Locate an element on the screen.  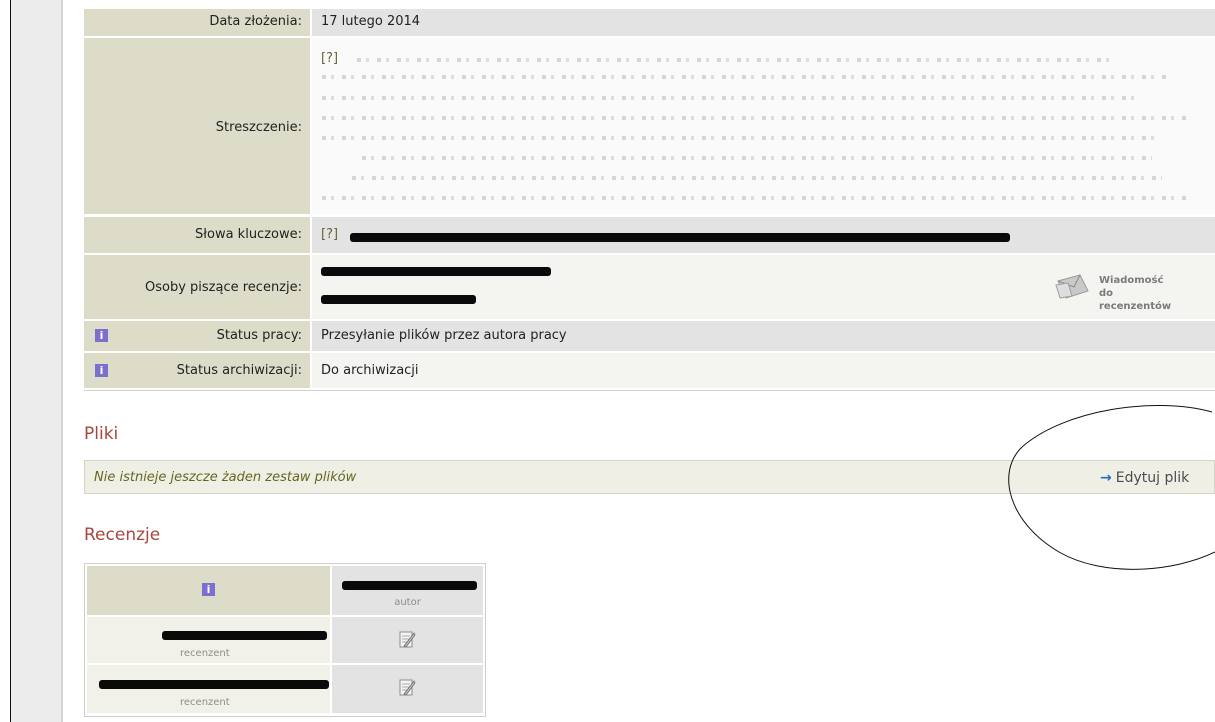
keywords-redacted is located at coordinates (680, 237).